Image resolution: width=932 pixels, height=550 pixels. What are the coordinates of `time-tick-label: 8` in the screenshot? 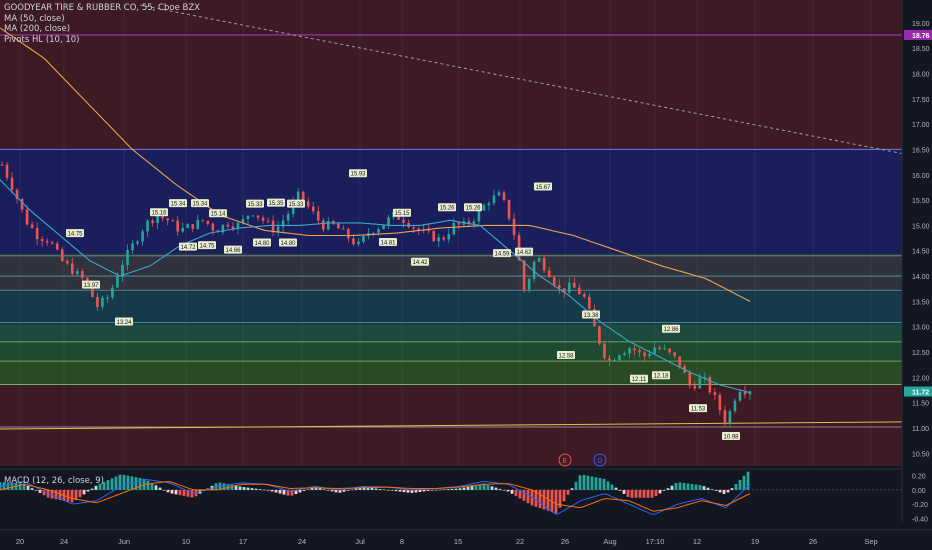 It's located at (402, 541).